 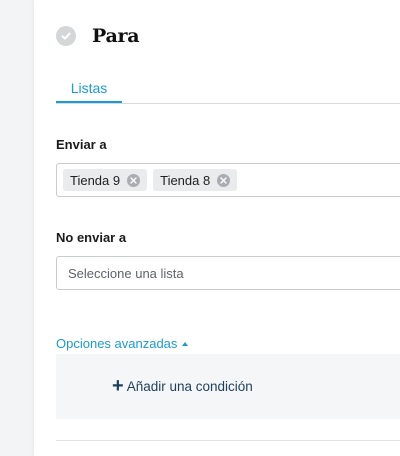 I want to click on list-chip: Tienda 9, so click(x=105, y=180).